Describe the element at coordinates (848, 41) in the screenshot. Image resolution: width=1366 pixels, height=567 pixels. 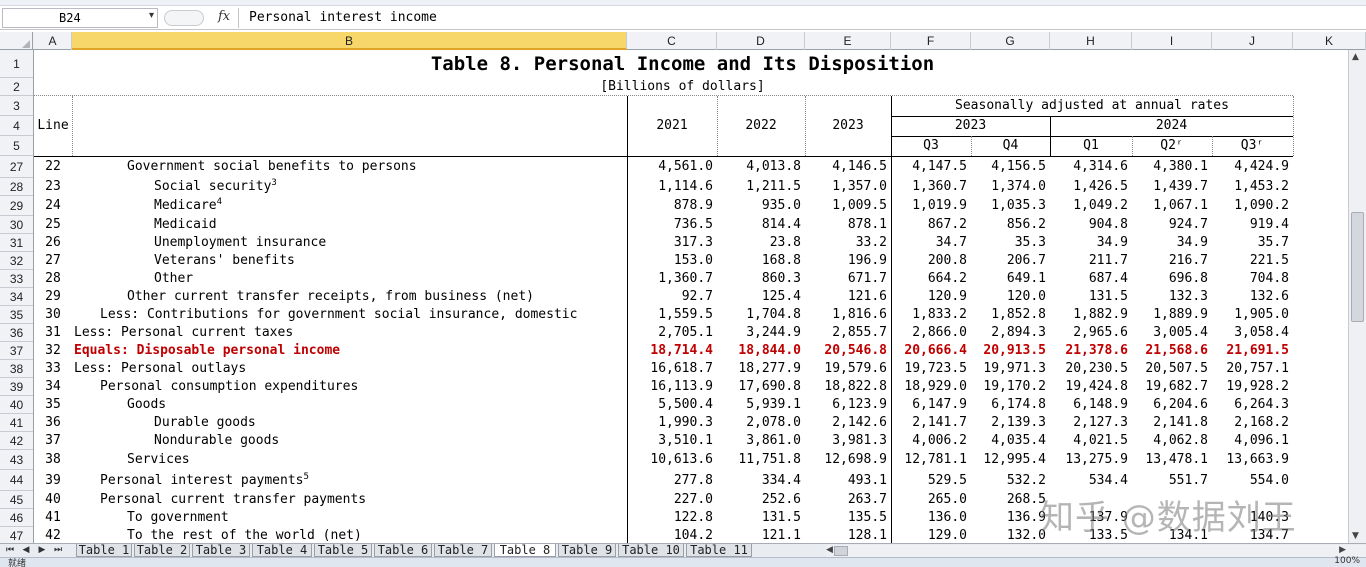
I see `column-header-e: E` at that location.